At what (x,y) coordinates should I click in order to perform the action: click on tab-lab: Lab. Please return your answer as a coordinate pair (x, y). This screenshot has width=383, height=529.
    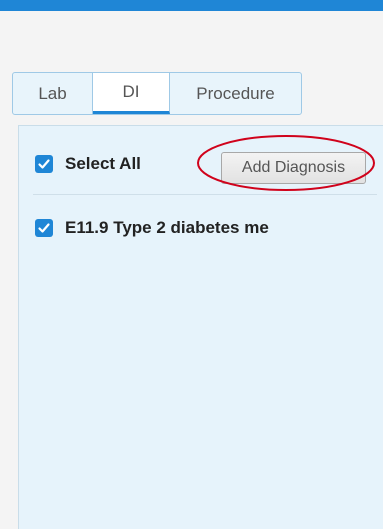
    Looking at the image, I should click on (53, 93).